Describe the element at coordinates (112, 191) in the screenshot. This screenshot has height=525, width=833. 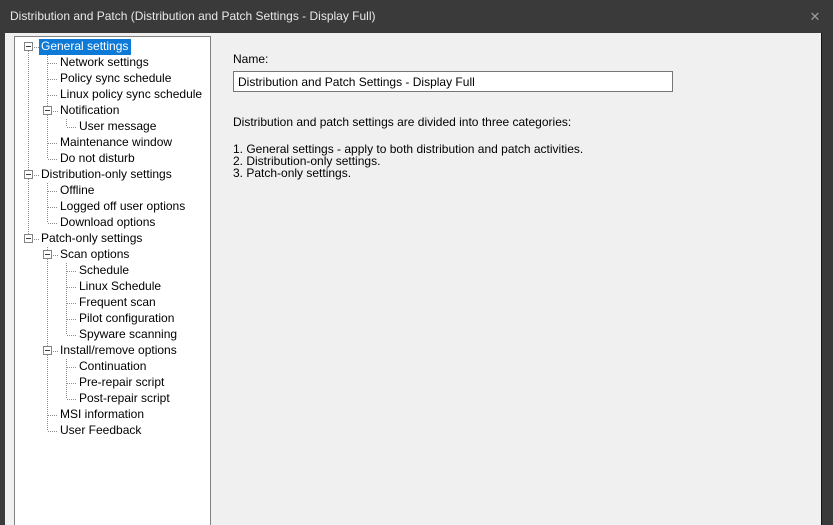
I see `tree-item-offline: Offline` at that location.